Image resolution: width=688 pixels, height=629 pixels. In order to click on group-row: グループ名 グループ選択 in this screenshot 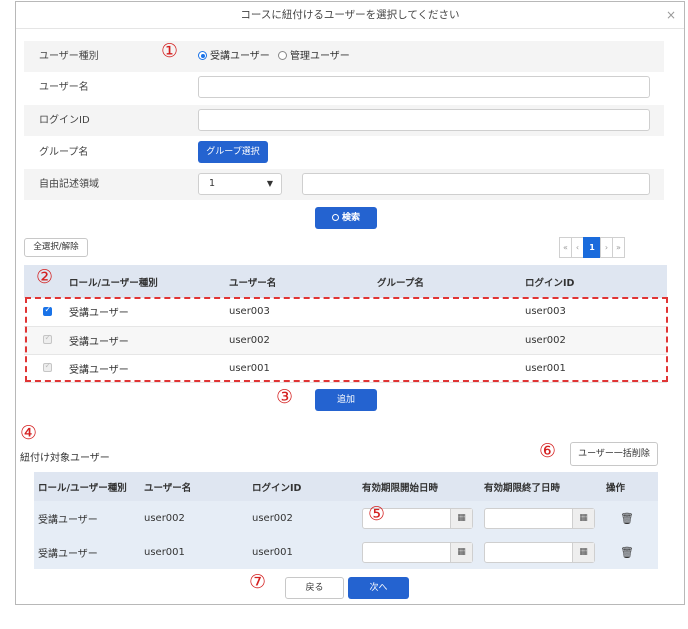, I will do `click(344, 152)`.